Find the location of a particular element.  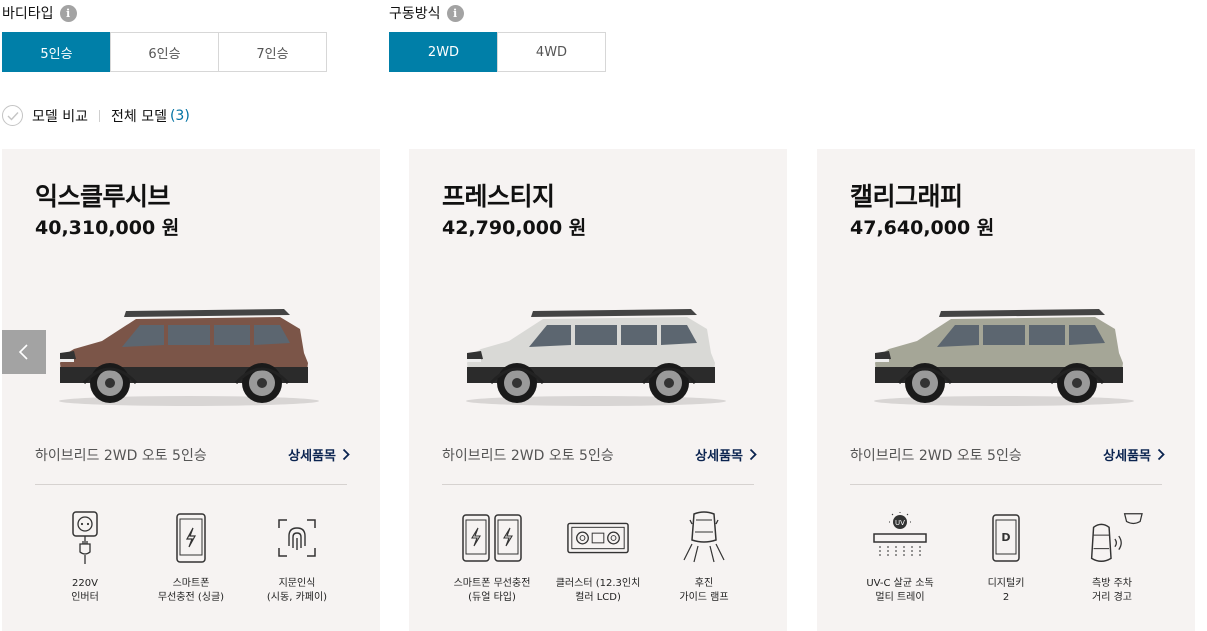

feature-label: 스마트폰 무선충전 (싱글) is located at coordinates (191, 590).